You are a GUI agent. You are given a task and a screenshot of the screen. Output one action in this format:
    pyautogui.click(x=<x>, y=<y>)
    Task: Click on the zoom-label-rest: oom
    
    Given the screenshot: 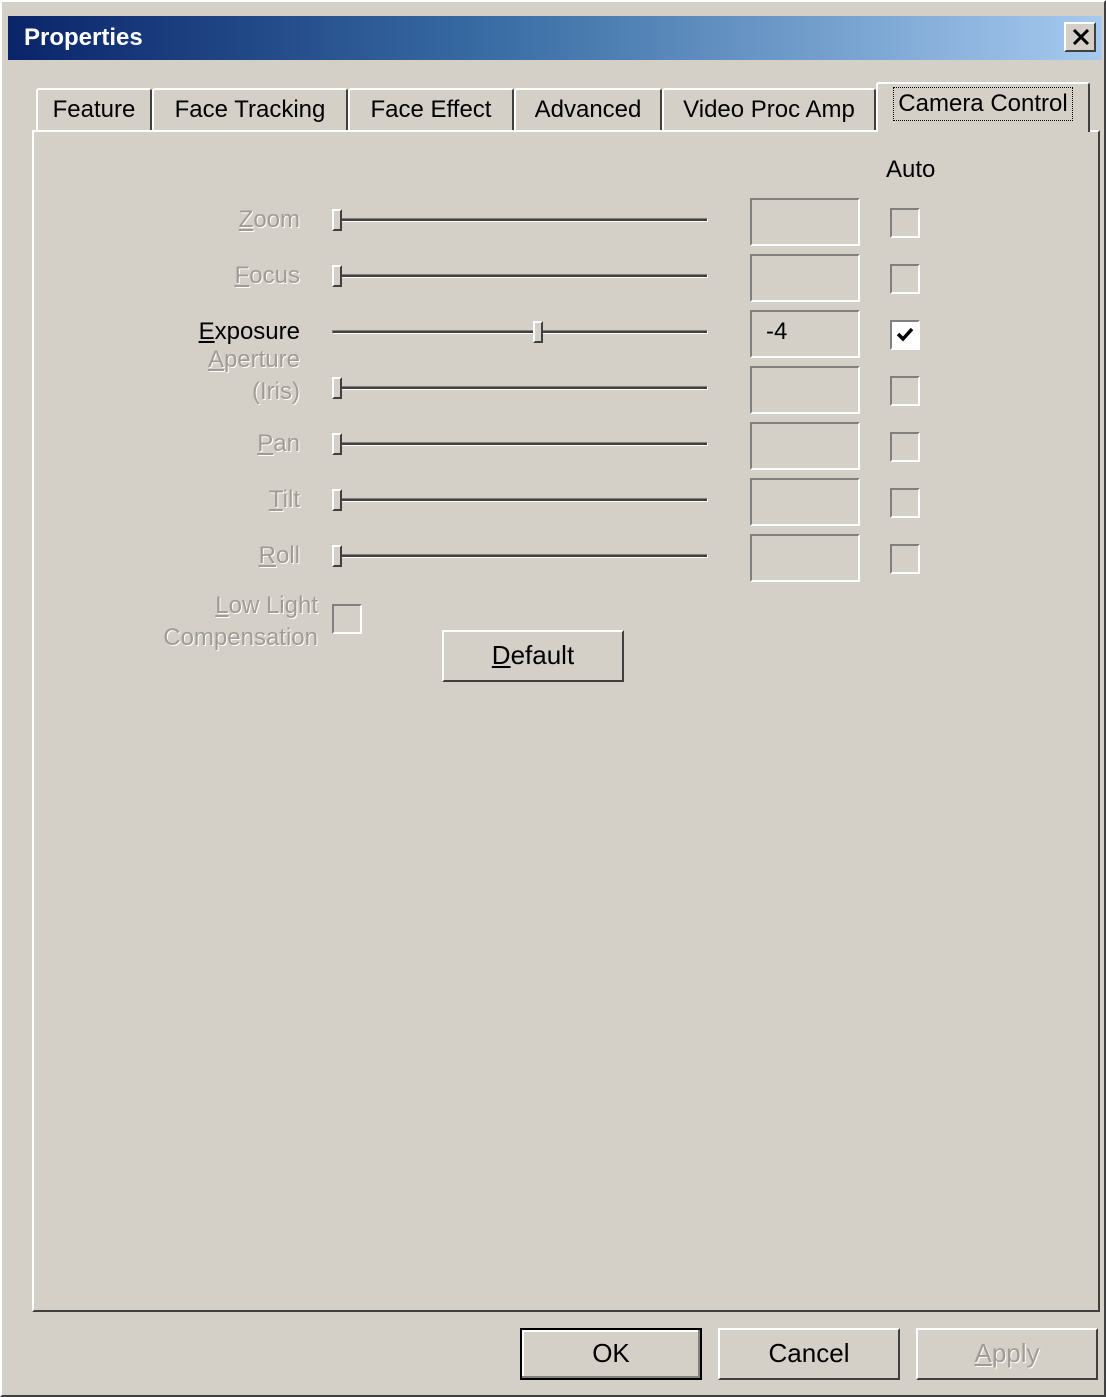 What is the action you would take?
    pyautogui.click(x=276, y=219)
    